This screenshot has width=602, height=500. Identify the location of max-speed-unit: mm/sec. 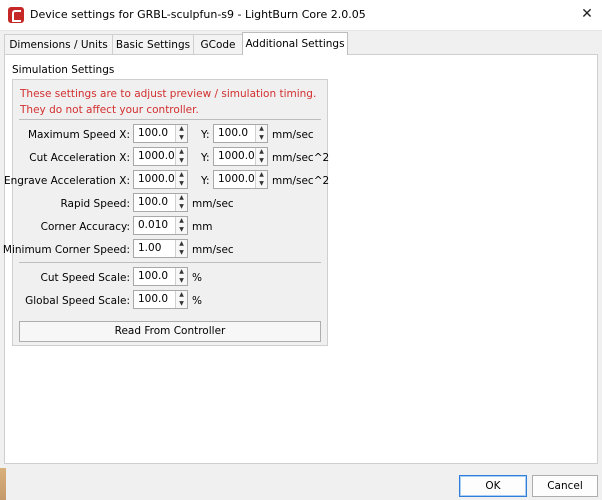
(293, 135).